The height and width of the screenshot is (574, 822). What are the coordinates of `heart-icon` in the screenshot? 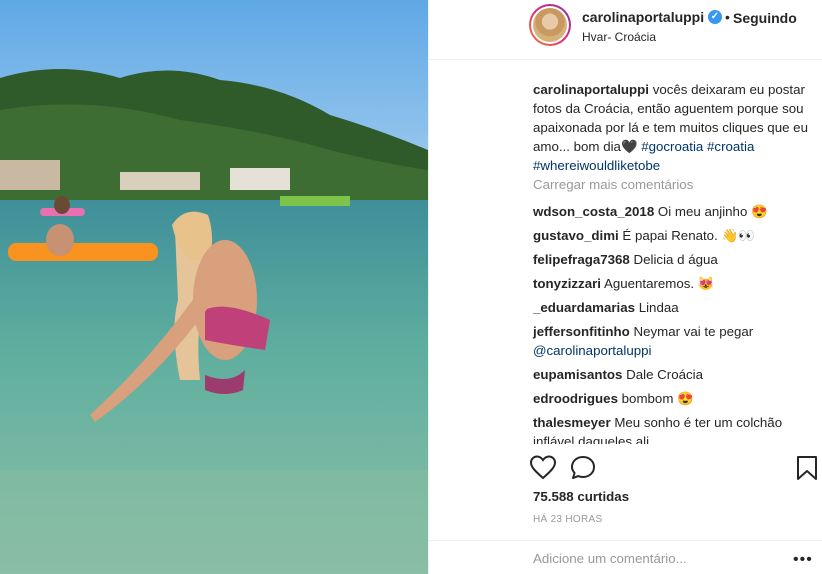 It's located at (543, 468).